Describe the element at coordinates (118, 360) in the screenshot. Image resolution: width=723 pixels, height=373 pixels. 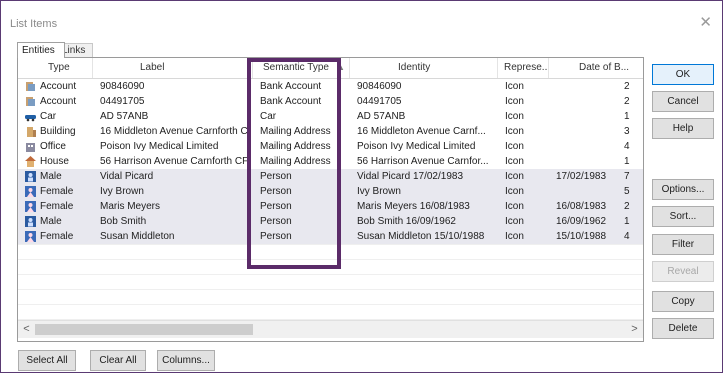
I see `clear-all-button: Clear All` at that location.